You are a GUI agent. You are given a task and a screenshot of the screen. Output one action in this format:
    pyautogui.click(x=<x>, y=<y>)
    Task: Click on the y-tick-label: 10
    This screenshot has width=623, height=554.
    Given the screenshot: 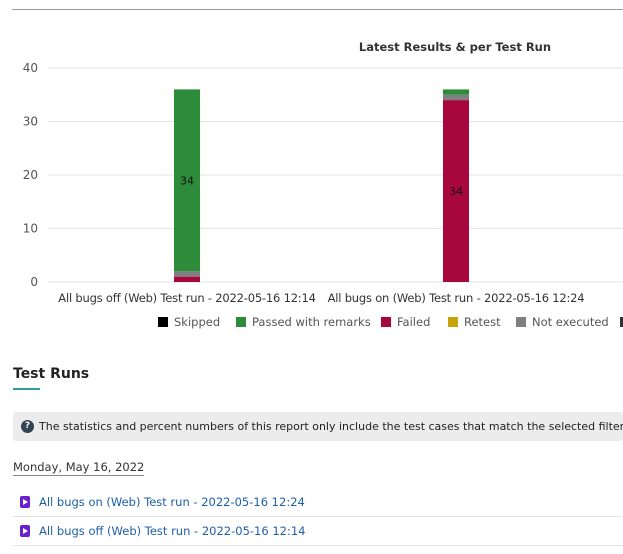 What is the action you would take?
    pyautogui.click(x=30, y=229)
    